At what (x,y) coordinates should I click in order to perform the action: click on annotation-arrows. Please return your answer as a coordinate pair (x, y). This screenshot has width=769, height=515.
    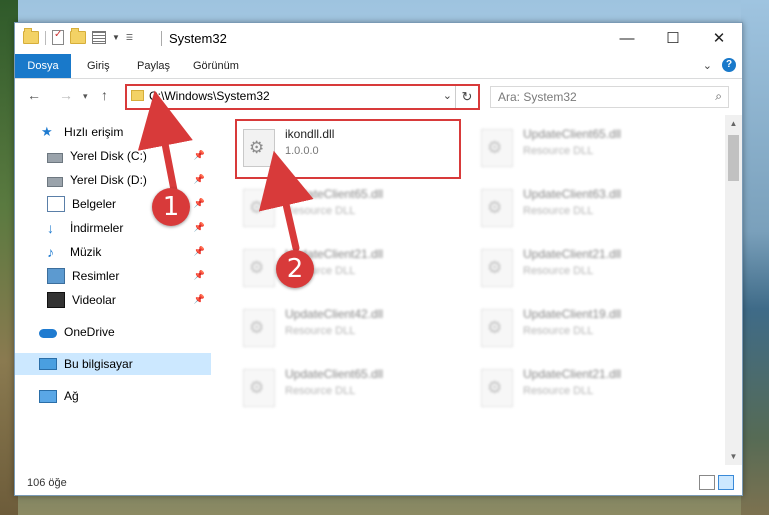
    Looking at the image, I should click on (225, 171).